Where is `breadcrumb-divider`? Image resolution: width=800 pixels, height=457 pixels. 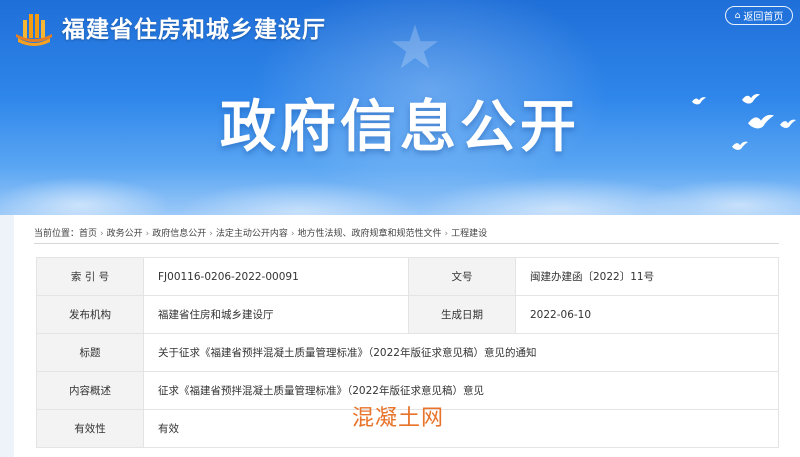 breadcrumb-divider is located at coordinates (406, 243).